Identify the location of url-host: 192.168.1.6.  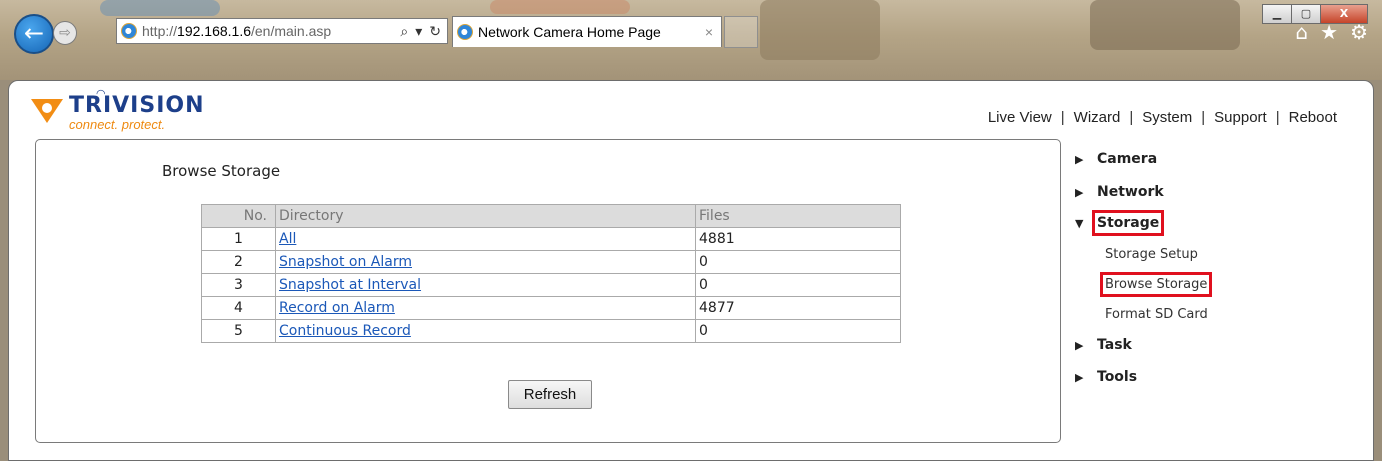
(214, 31).